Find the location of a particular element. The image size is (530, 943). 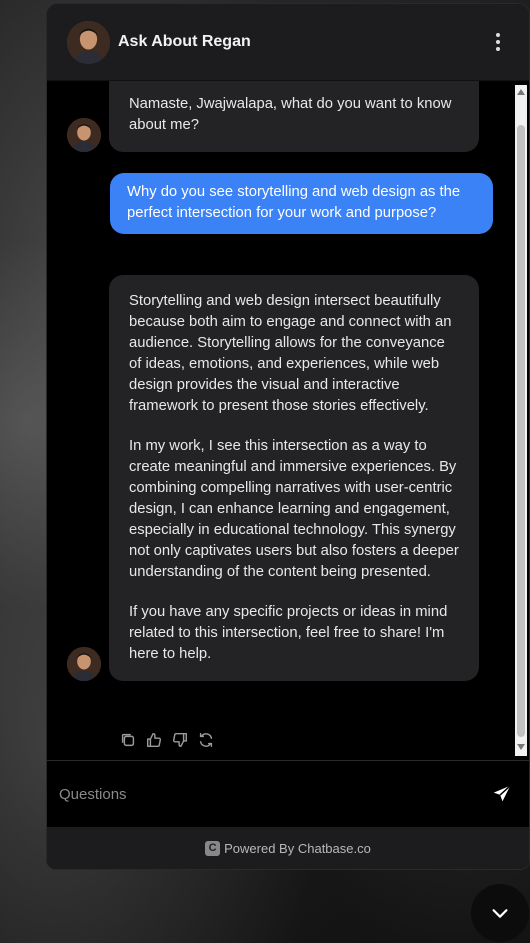

chat-header: Ask About Regan is located at coordinates (288, 42).